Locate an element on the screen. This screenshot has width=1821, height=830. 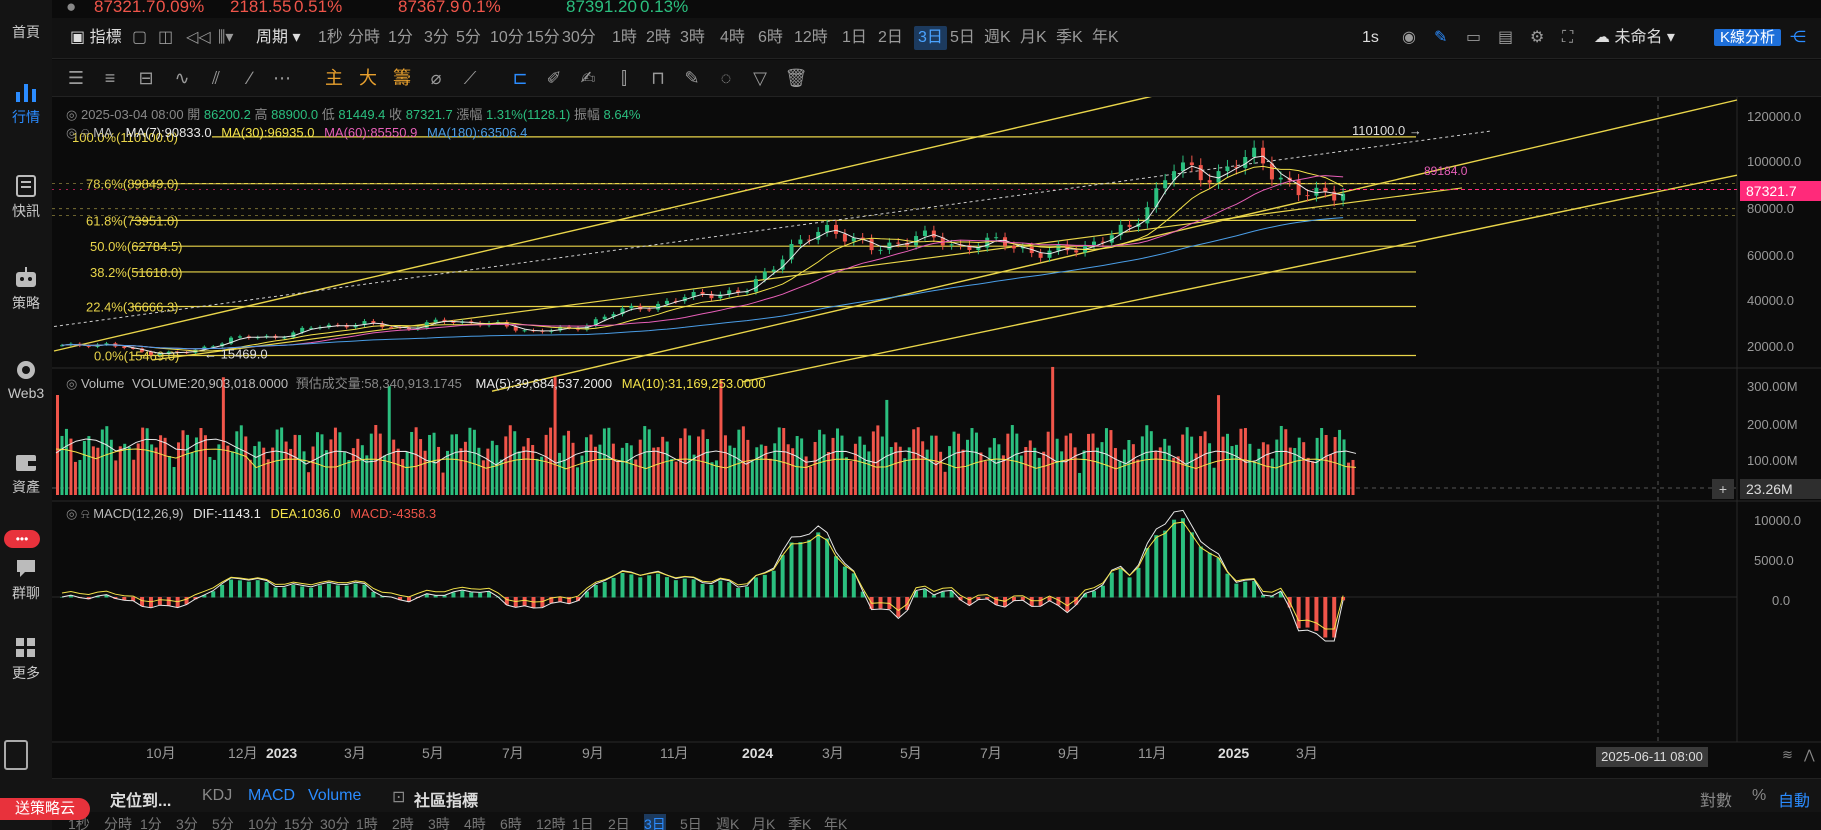
layout-icon: ▢ is located at coordinates (139, 38).